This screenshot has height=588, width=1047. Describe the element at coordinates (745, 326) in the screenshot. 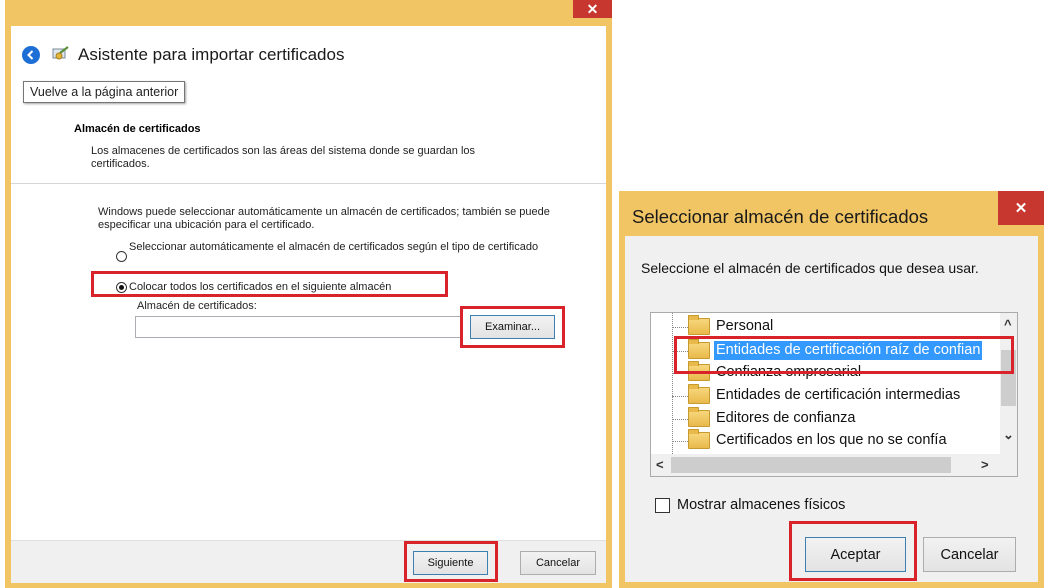

I see `tree-item-label: Personal` at that location.